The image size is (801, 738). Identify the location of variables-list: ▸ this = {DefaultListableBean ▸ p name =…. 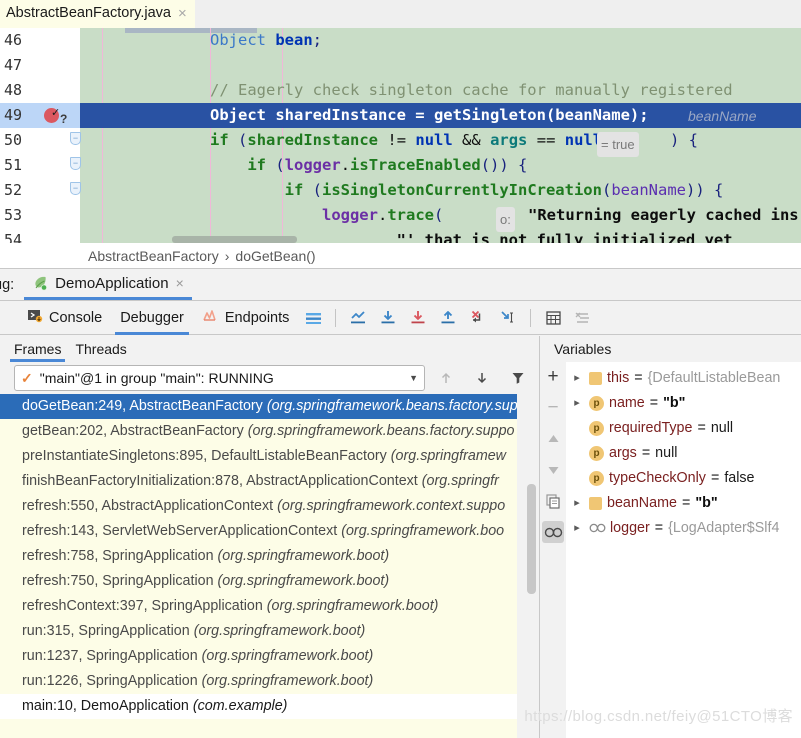
(683, 550).